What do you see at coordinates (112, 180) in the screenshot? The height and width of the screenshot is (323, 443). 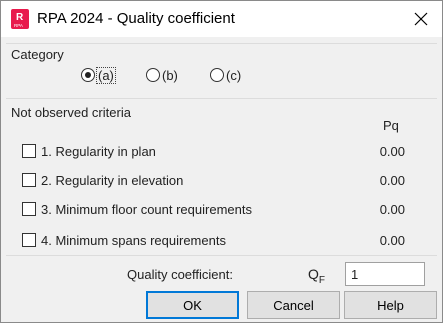 I see `criterion-label-2: 2. Regularity in elevation` at bounding box center [112, 180].